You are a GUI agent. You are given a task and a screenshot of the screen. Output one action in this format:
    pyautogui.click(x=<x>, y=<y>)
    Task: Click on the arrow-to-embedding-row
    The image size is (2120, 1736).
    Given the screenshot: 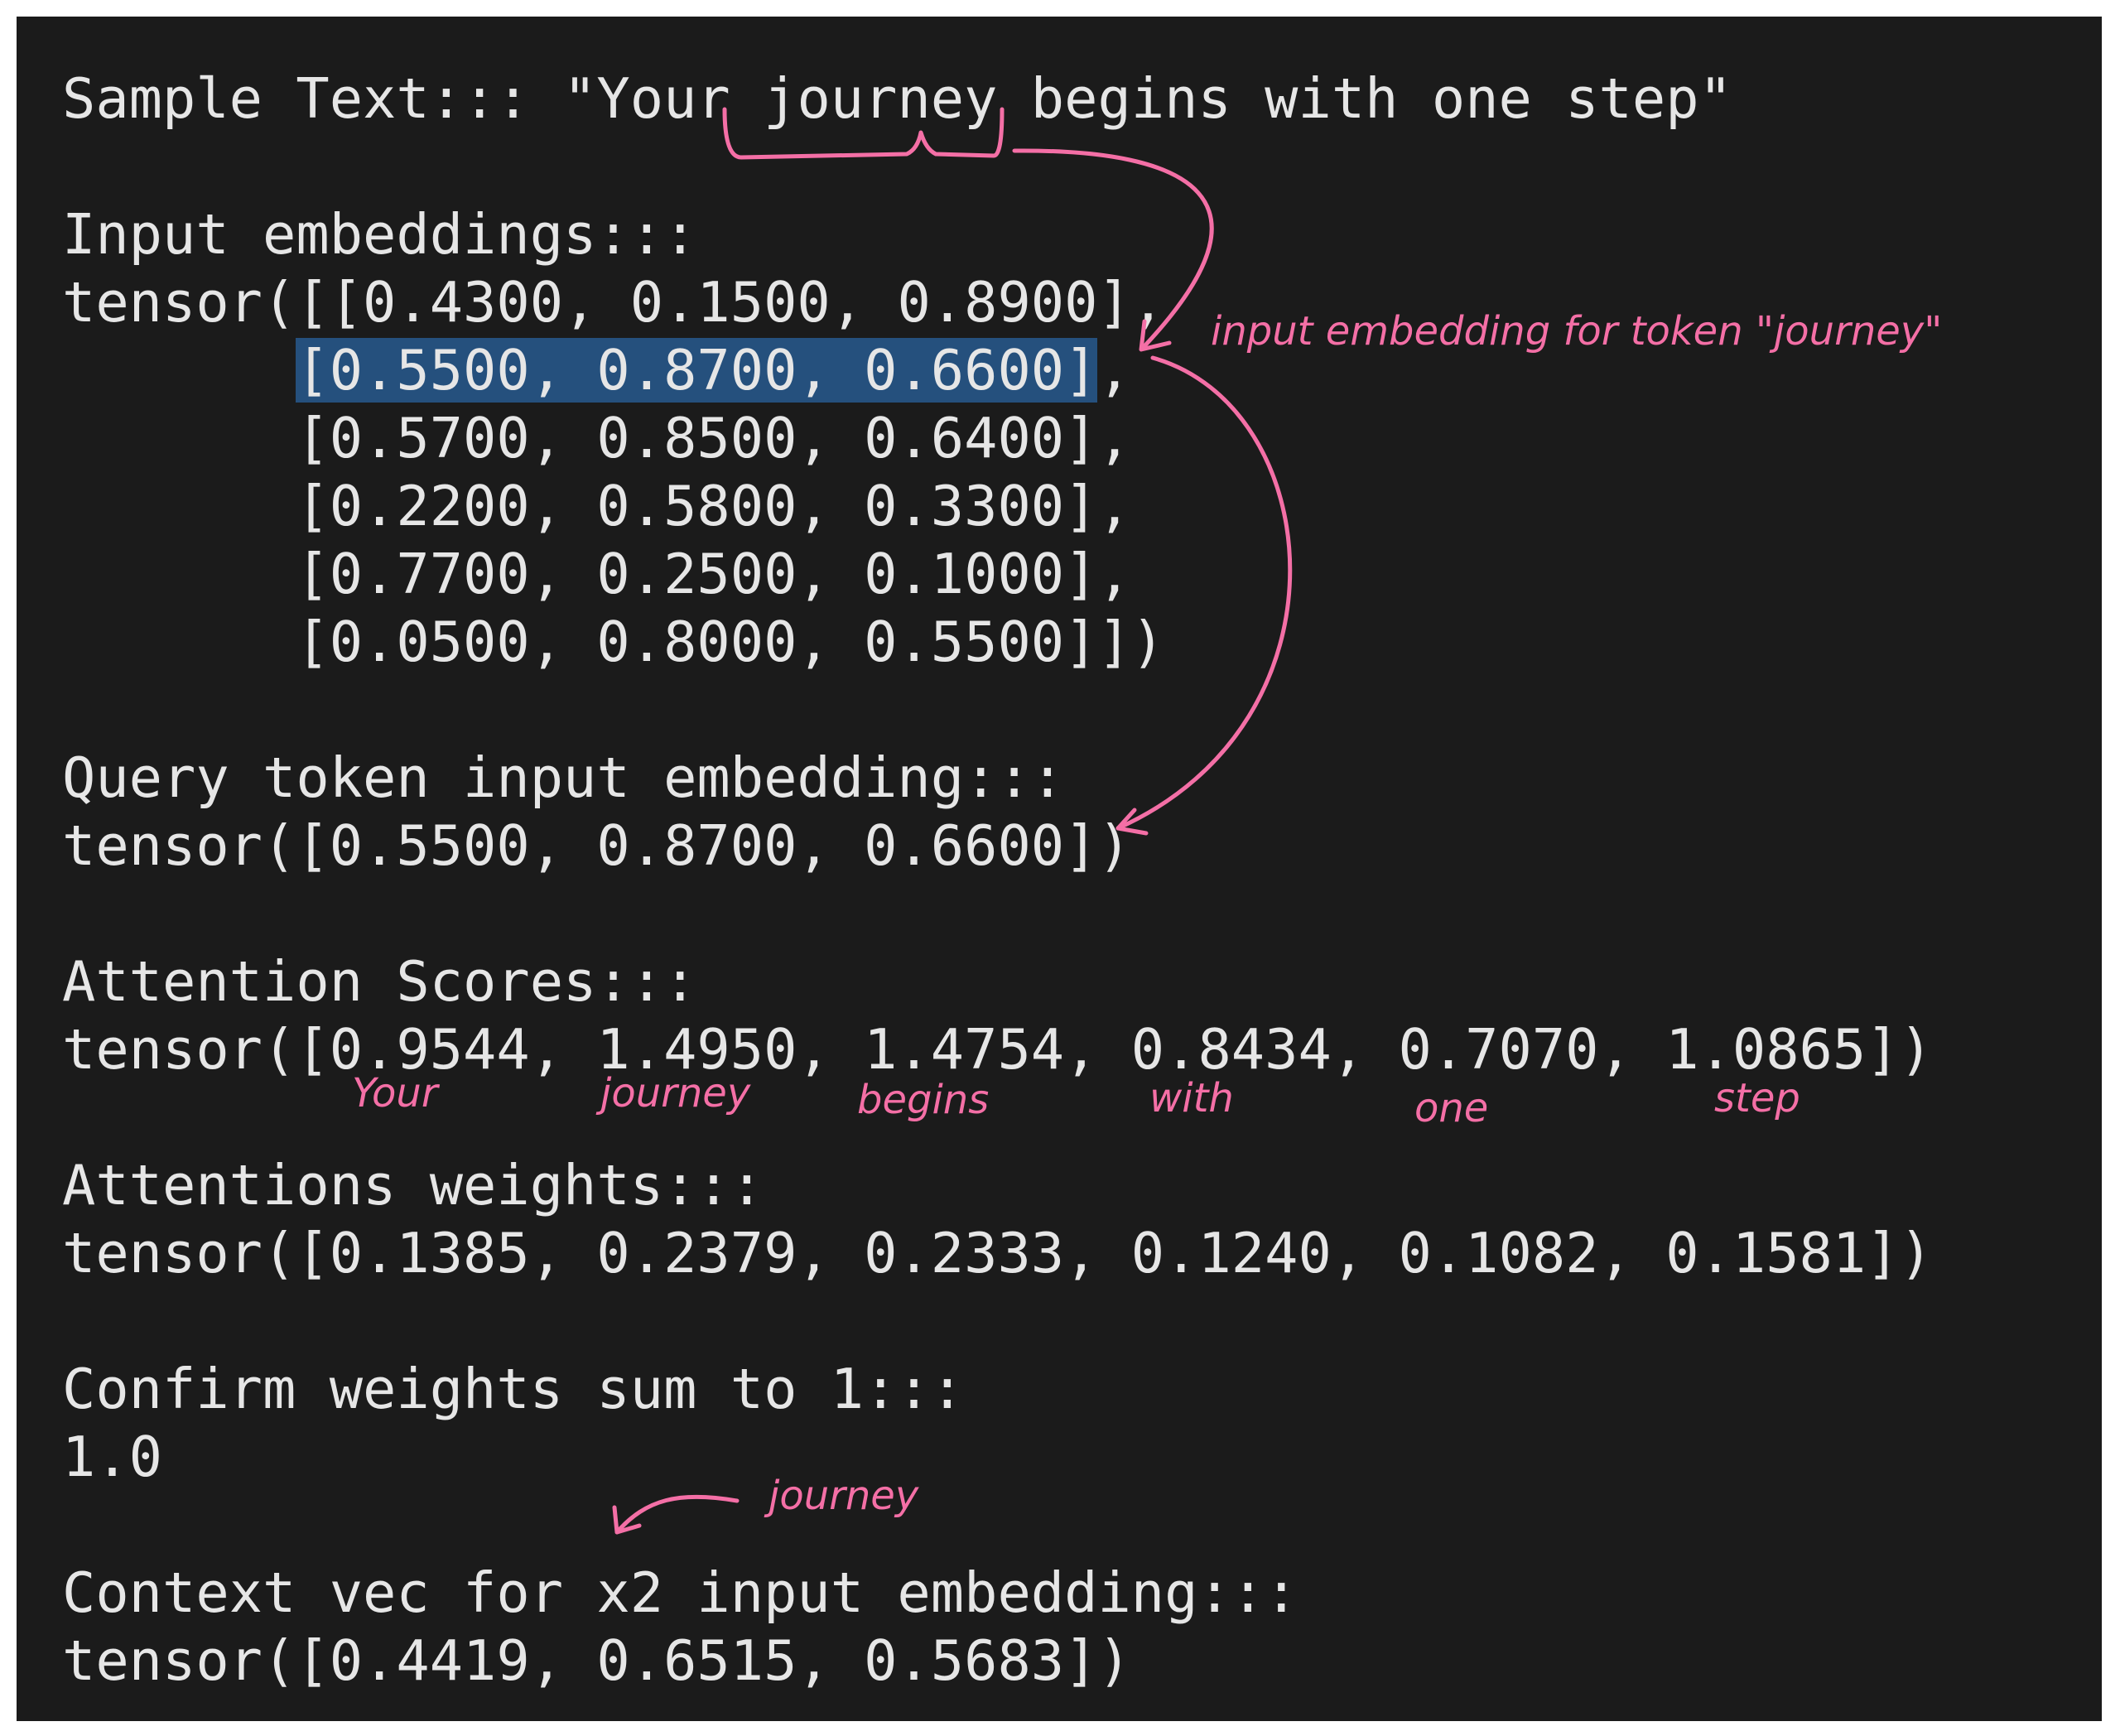 What is the action you would take?
    pyautogui.click(x=1113, y=249)
    